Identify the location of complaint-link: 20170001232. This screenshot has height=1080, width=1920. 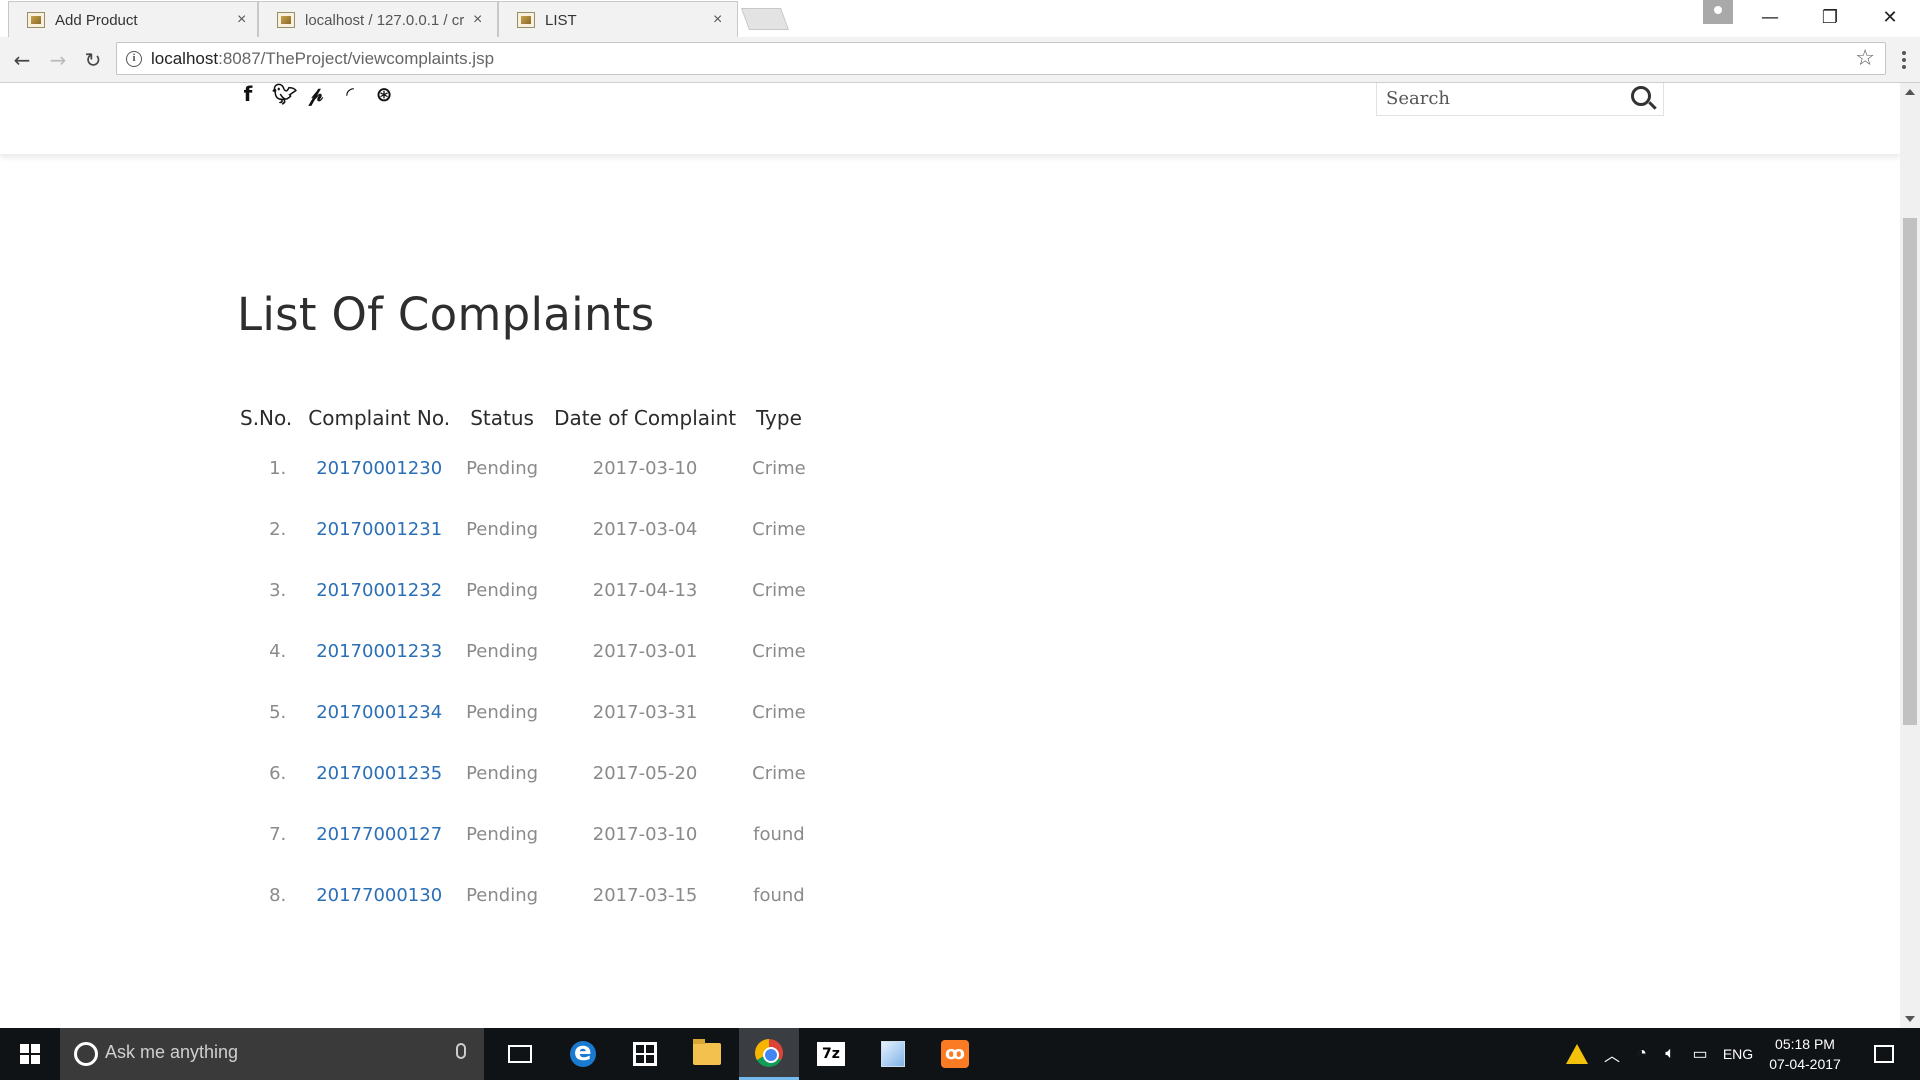
(379, 590).